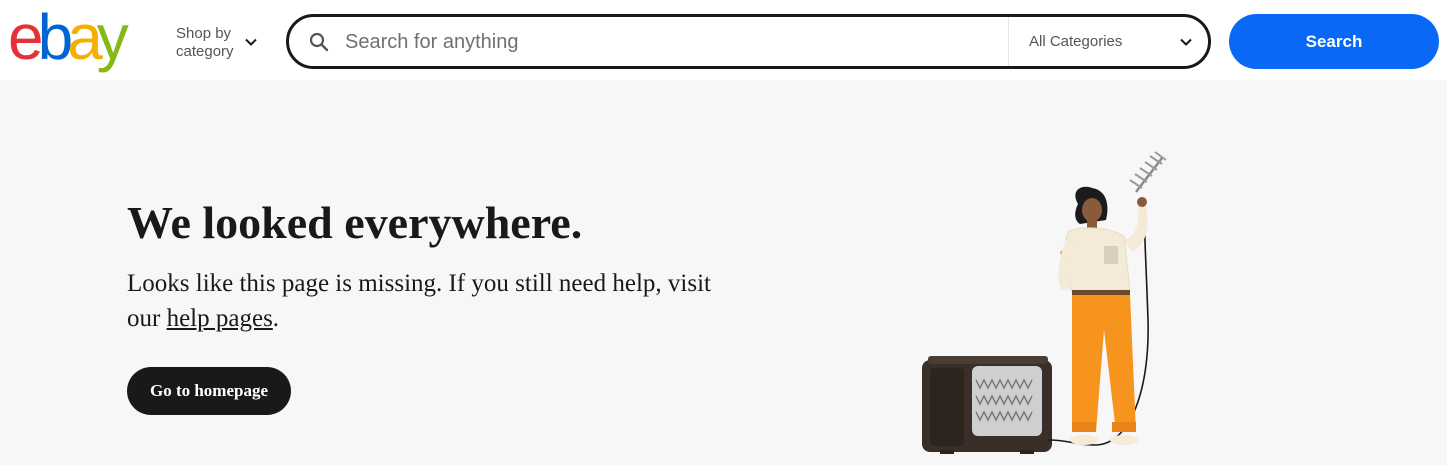 The width and height of the screenshot is (1447, 465). I want to click on page-title: We looked everywhere., so click(355, 222).